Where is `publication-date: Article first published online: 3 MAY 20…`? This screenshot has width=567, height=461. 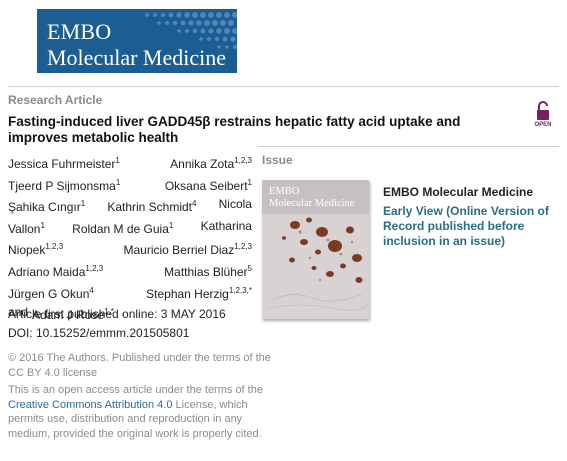
publication-date: Article first published online: 3 MAY 20… is located at coordinates (117, 314).